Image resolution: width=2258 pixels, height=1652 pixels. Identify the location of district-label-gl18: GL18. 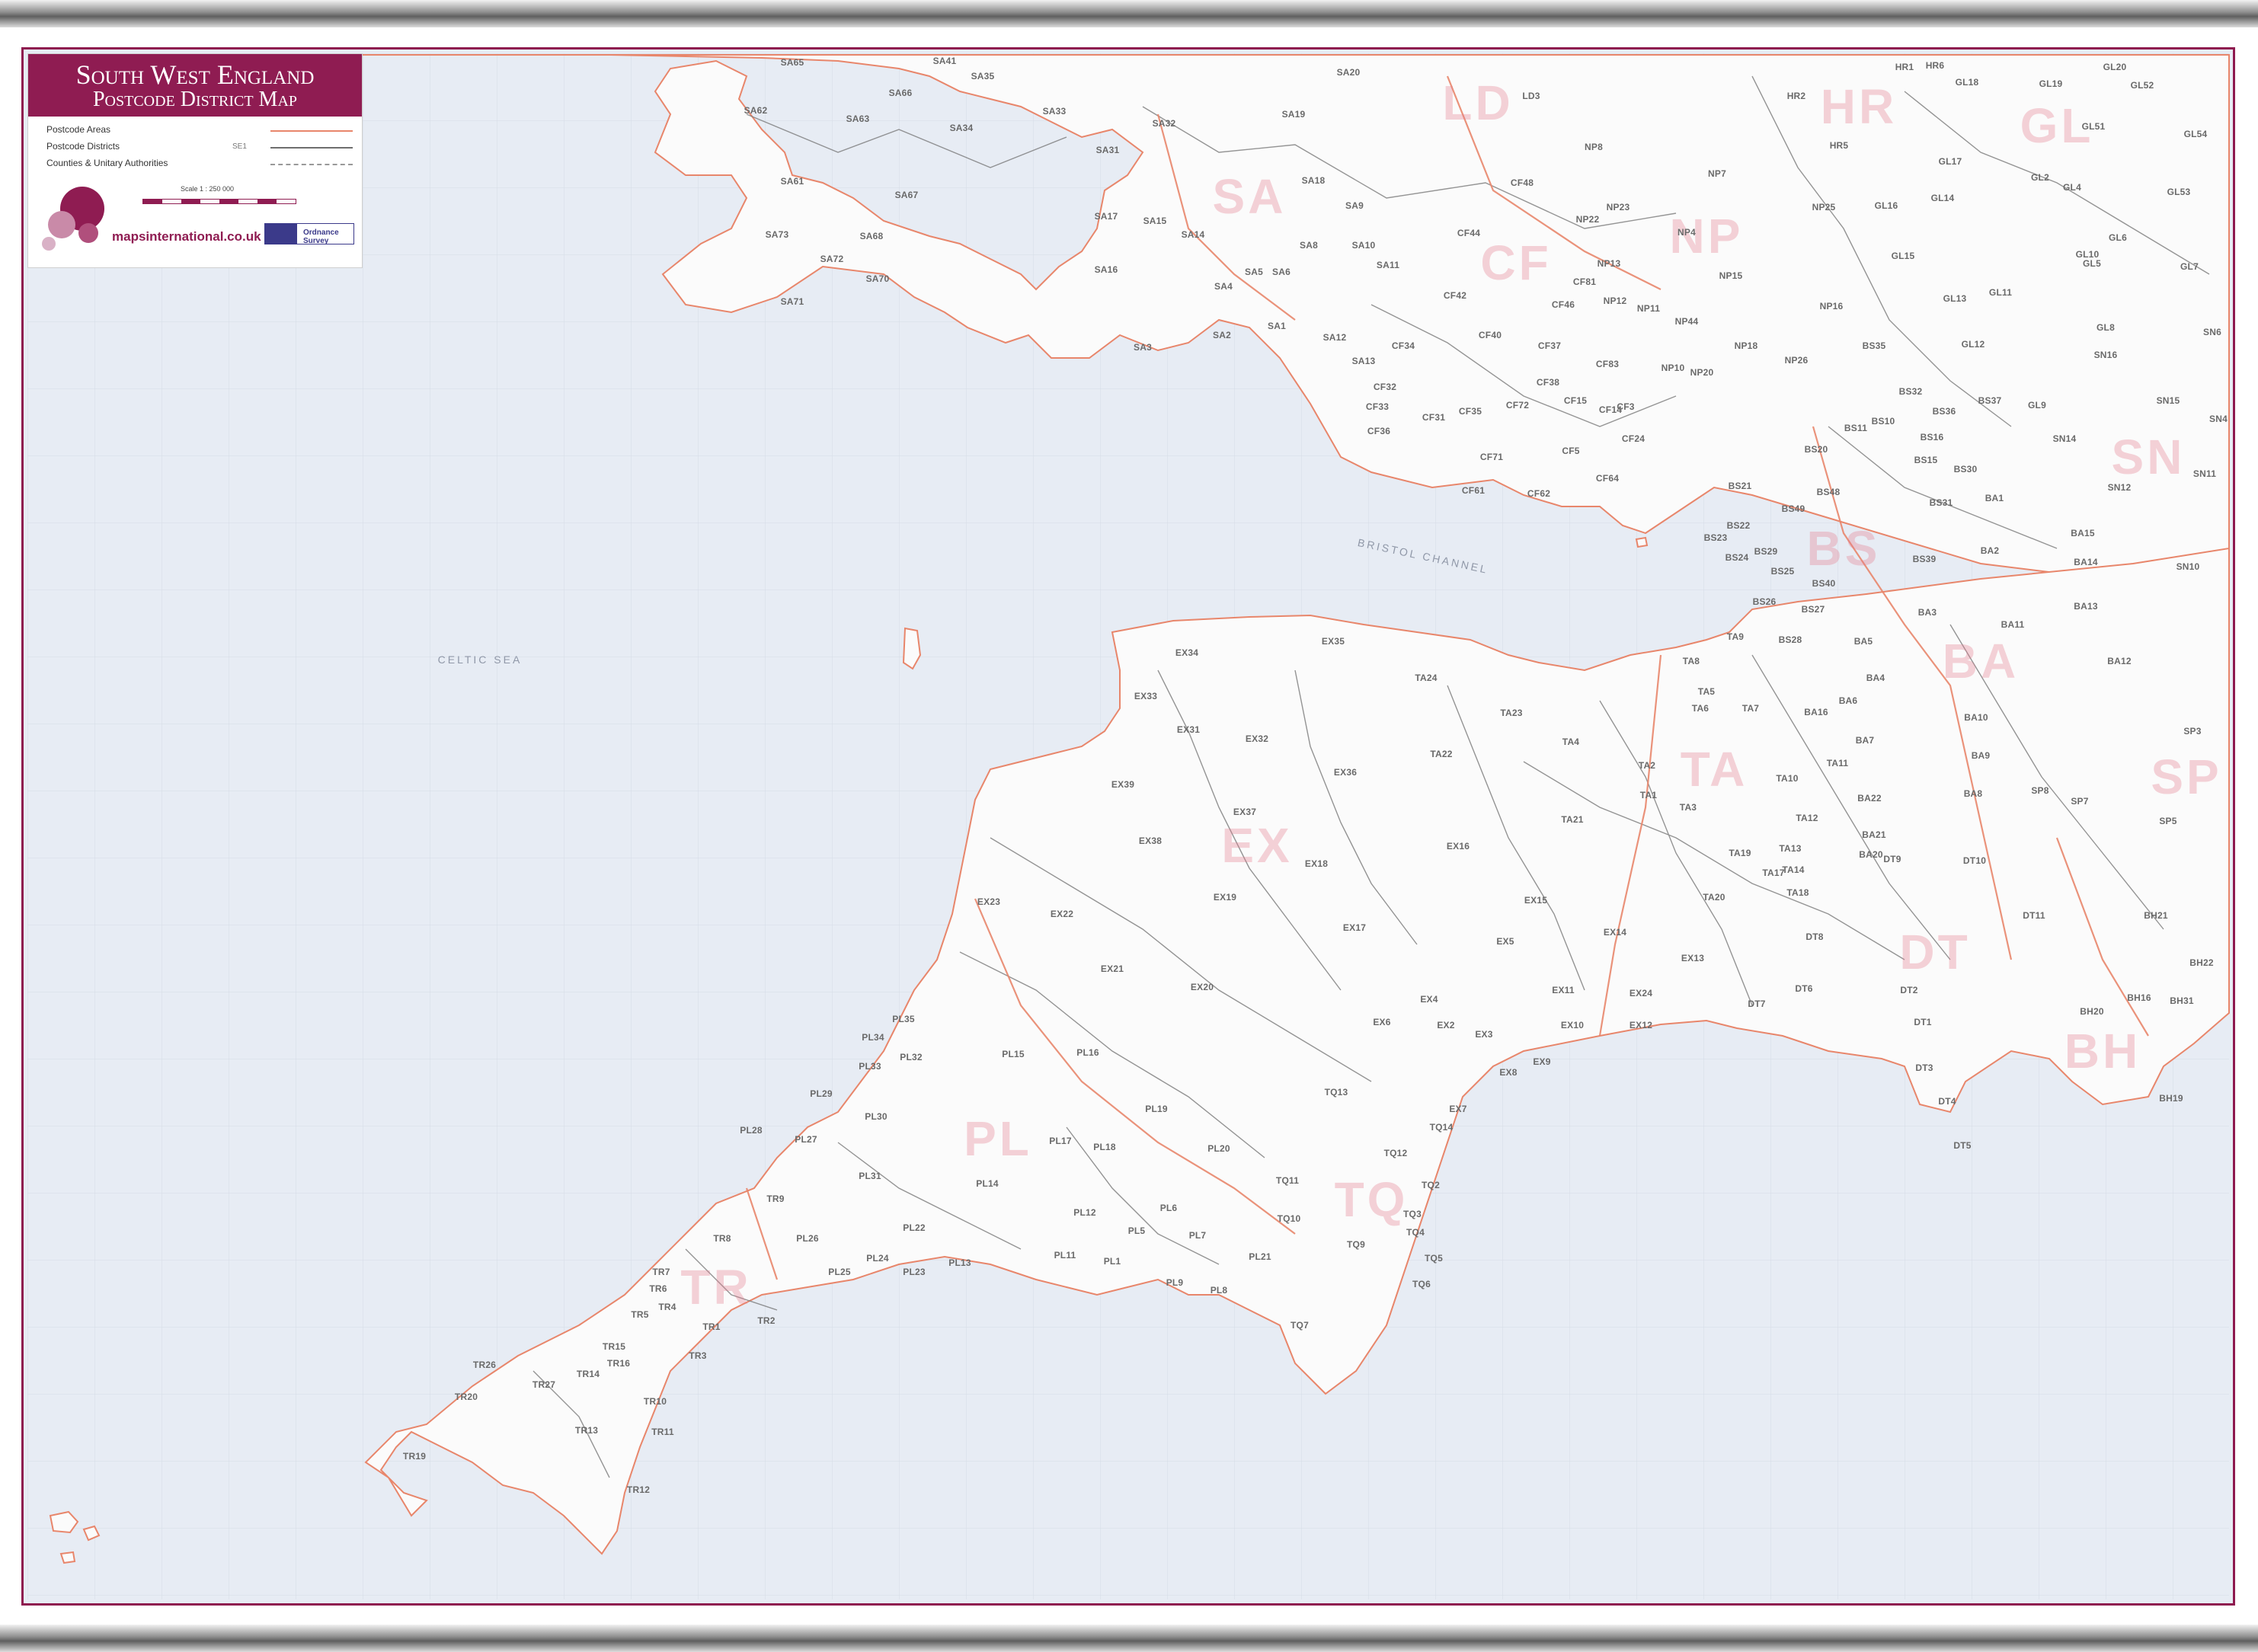
(1967, 82).